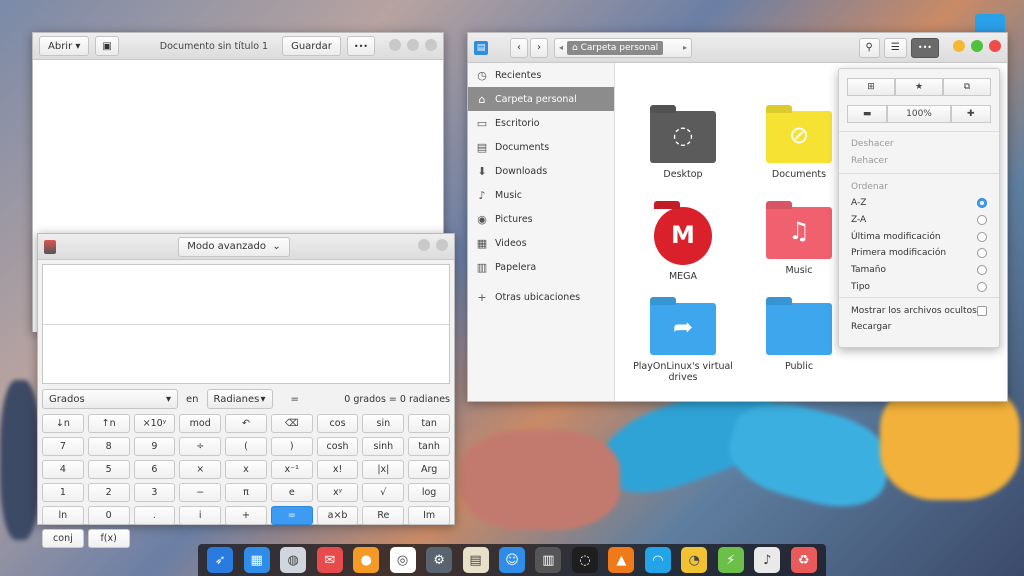  Describe the element at coordinates (383, 492) in the screenshot. I see `calc-key: √` at that location.